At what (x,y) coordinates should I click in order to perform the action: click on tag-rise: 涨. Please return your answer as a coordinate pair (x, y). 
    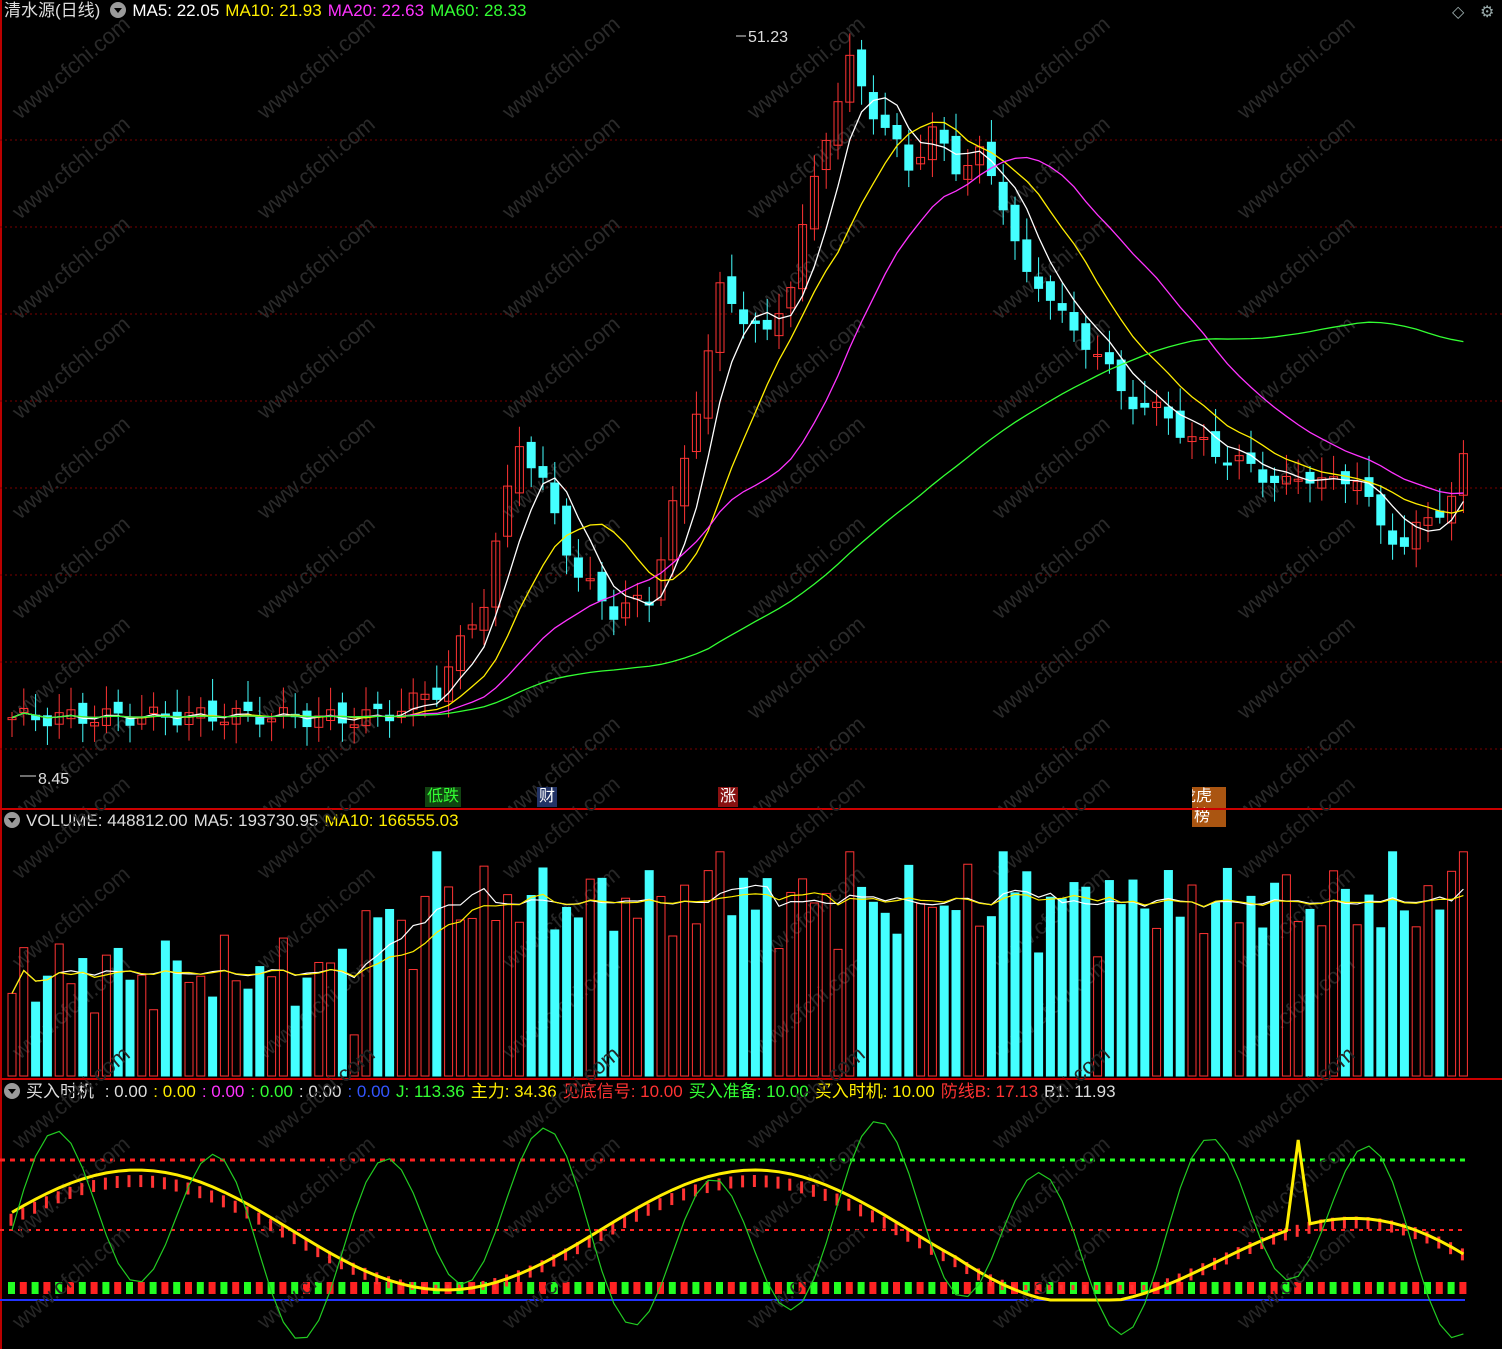
    Looking at the image, I should click on (728, 797).